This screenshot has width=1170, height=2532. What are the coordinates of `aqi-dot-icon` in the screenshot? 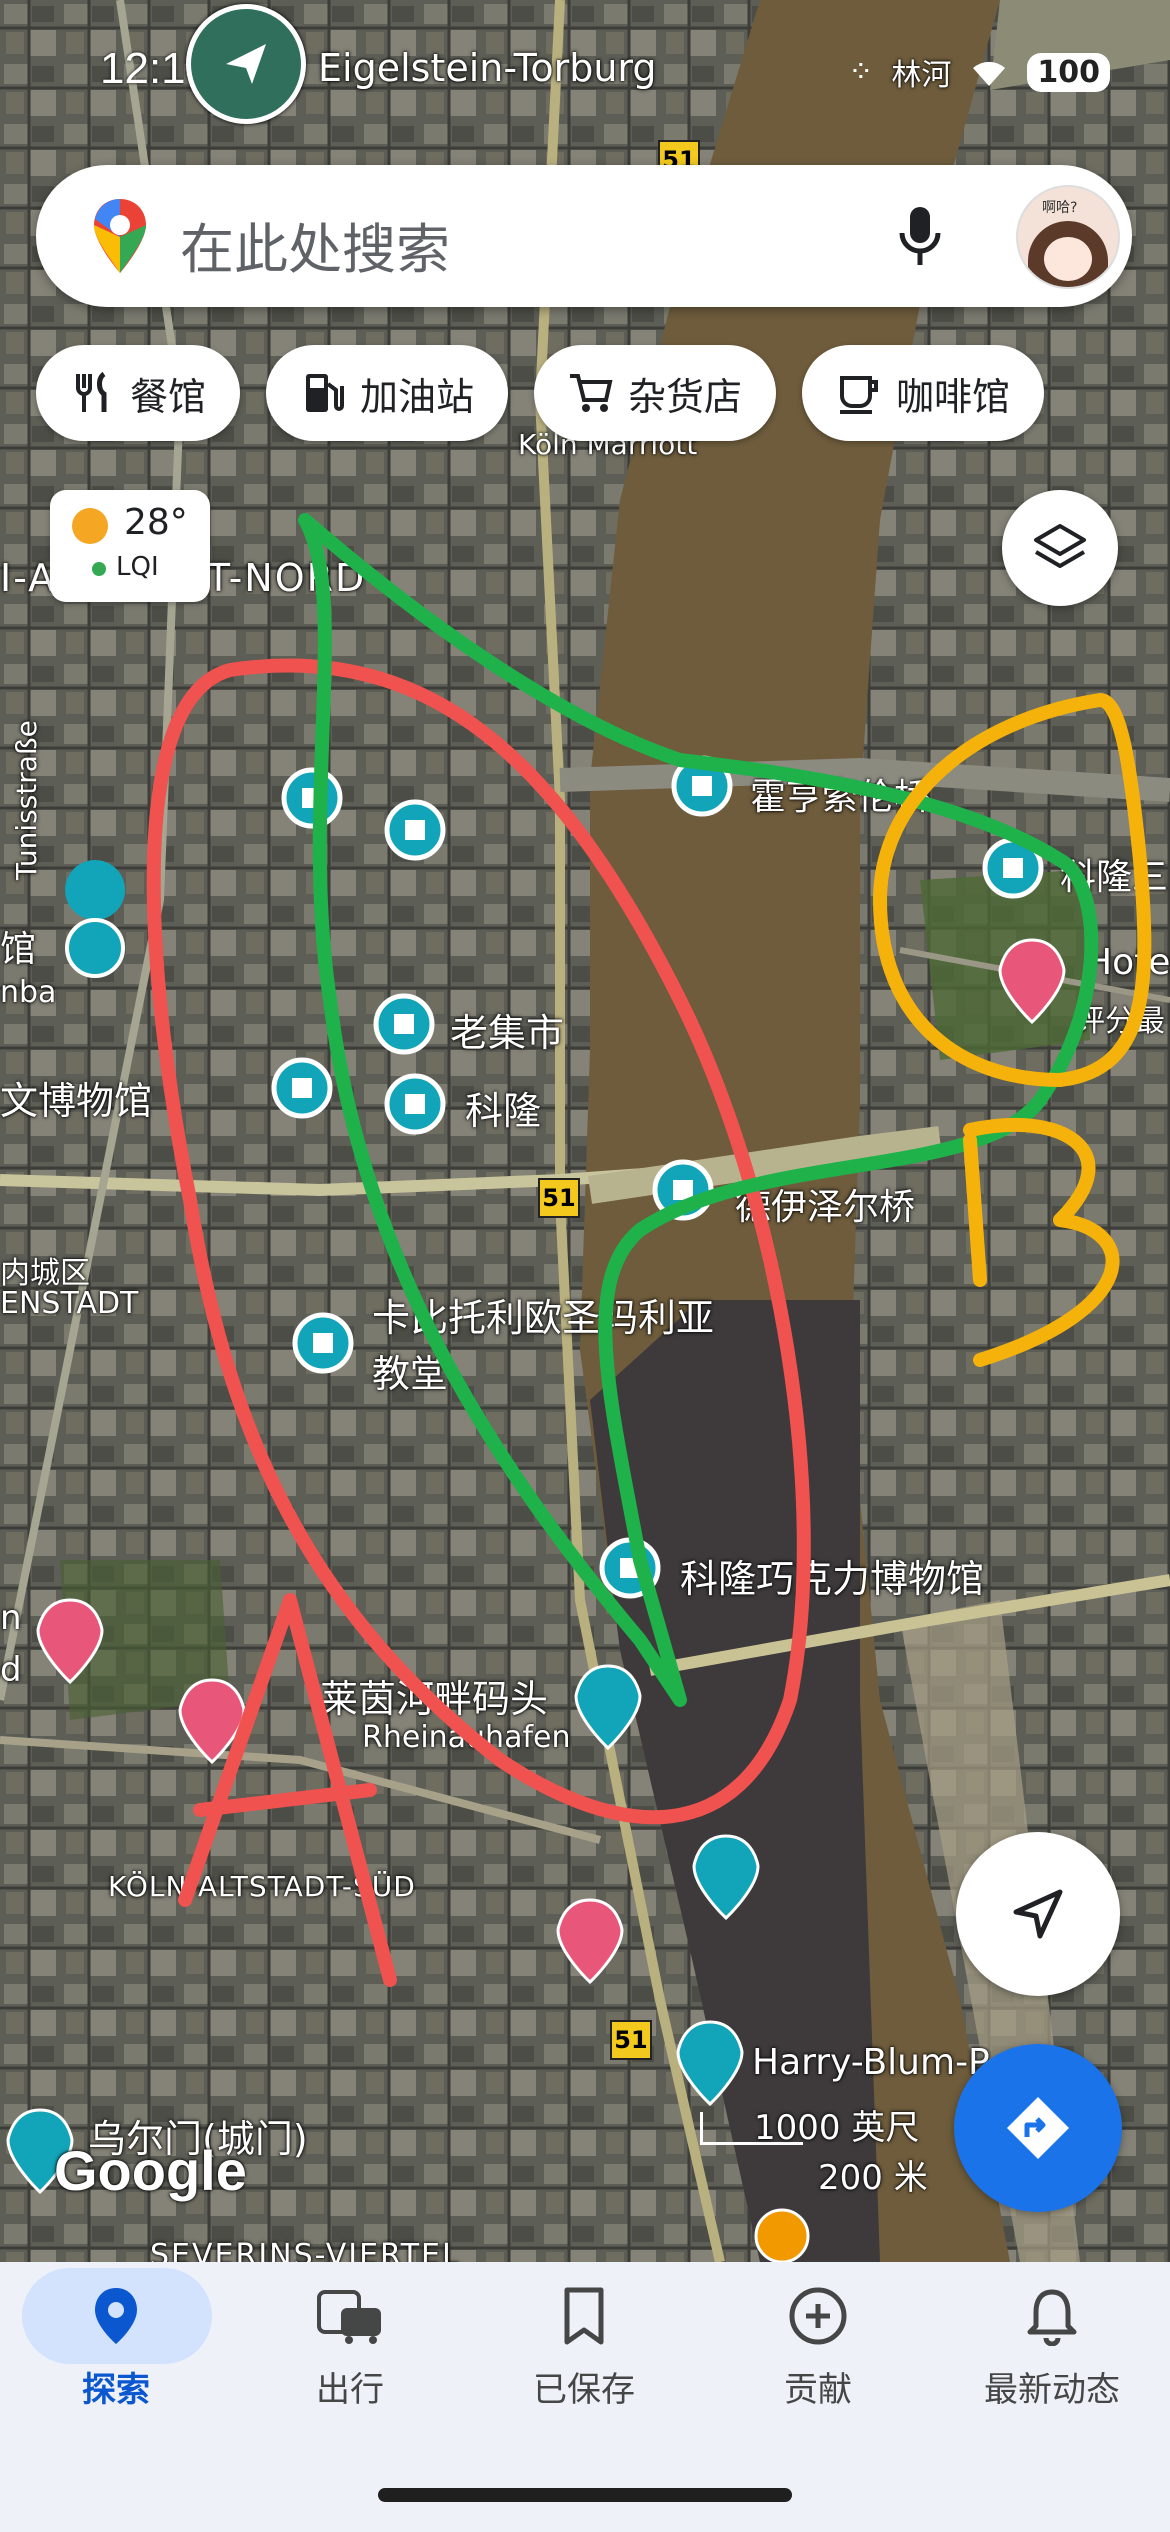 It's located at (99, 569).